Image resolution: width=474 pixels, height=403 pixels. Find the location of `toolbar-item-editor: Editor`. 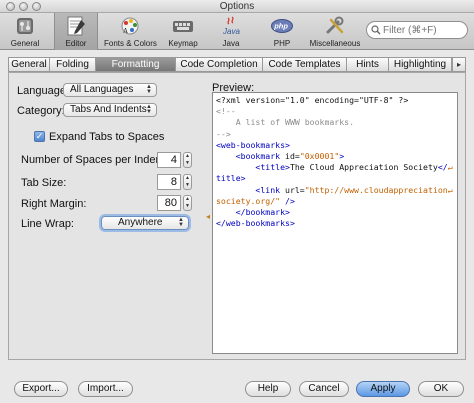

toolbar-item-editor: Editor is located at coordinates (76, 31).